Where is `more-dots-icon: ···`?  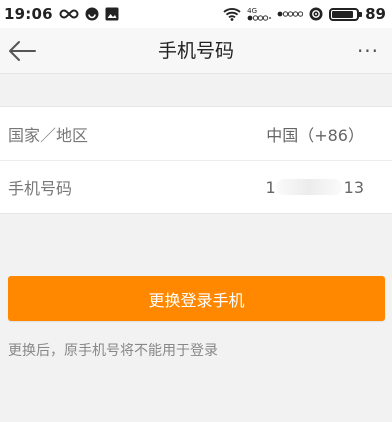 more-dots-icon: ··· is located at coordinates (368, 51).